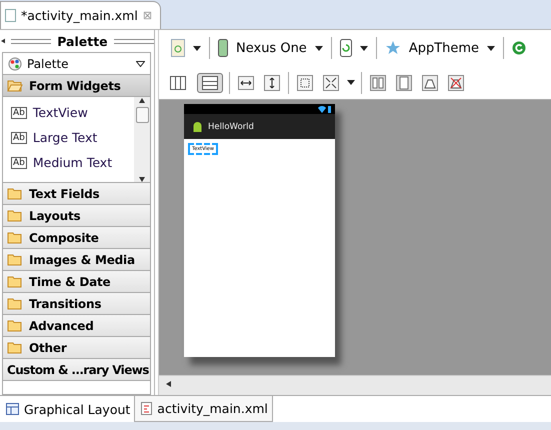 Image resolution: width=551 pixels, height=430 pixels. I want to click on editor-mode-tab: activity_main.xml, so click(204, 409).